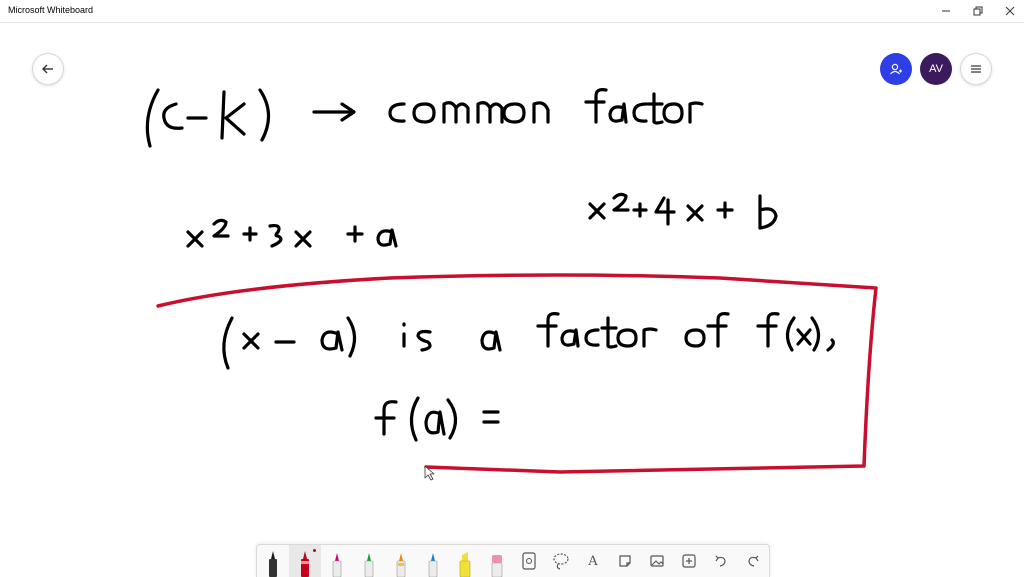 Image resolution: width=1024 pixels, height=577 pixels. I want to click on inking-toolbar: A, so click(513, 560).